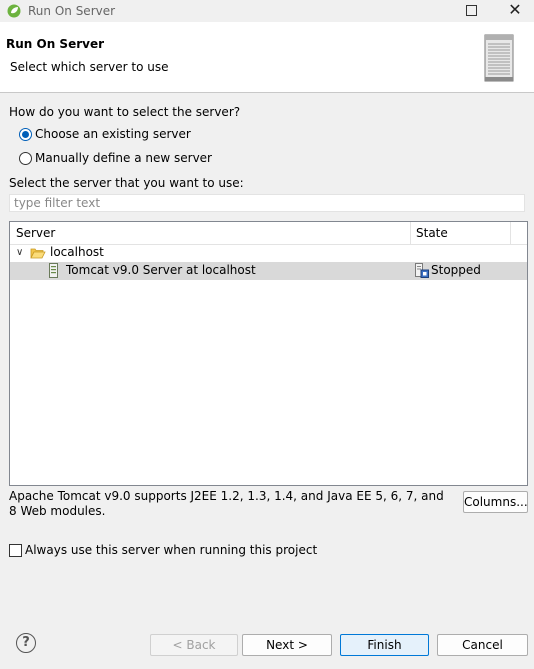 This screenshot has height=669, width=534. Describe the element at coordinates (113, 134) in the screenshot. I see `radio-existing-server-label: Choose an existing server` at that location.